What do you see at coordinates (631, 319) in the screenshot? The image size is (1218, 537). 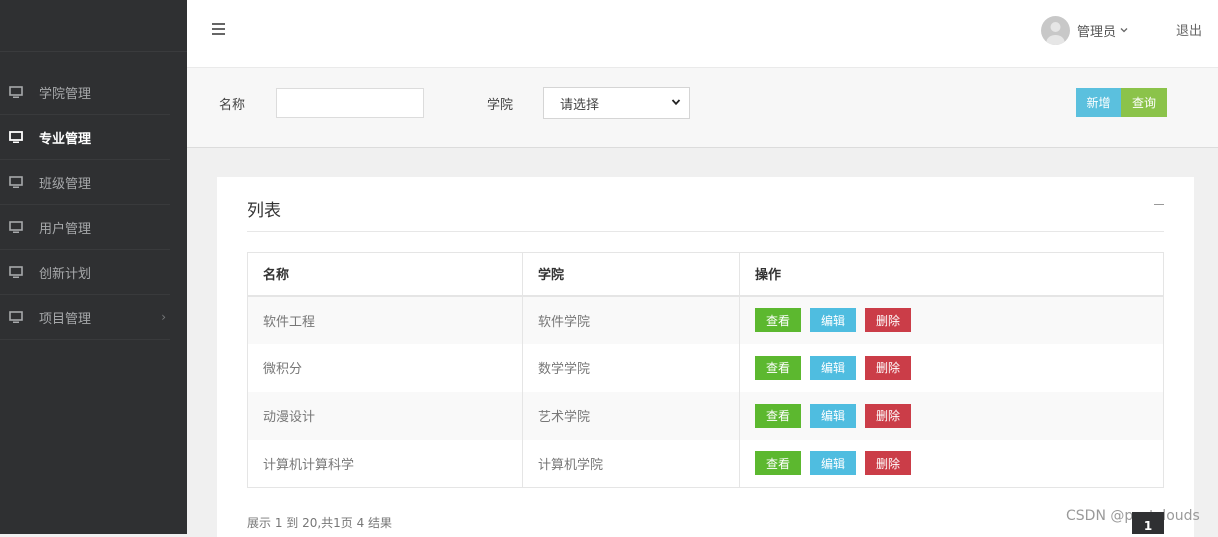 I see `cell-college: 软件学院` at bounding box center [631, 319].